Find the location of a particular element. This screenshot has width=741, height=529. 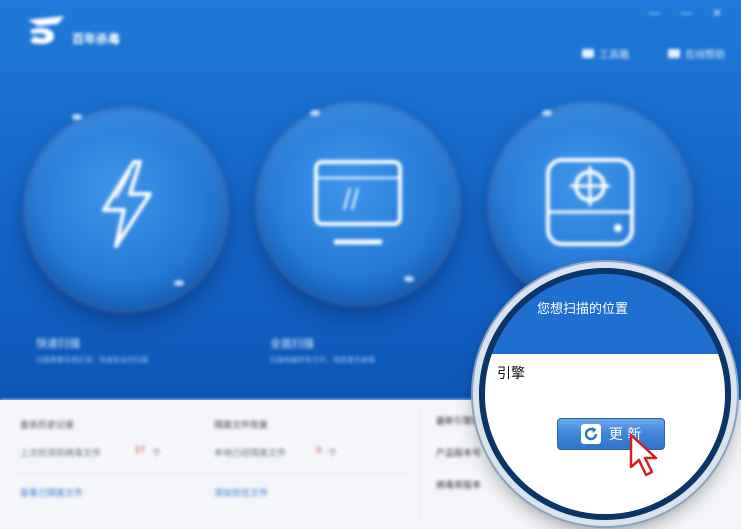

restore-line: 本地已经隔离文件 is located at coordinates (250, 454).